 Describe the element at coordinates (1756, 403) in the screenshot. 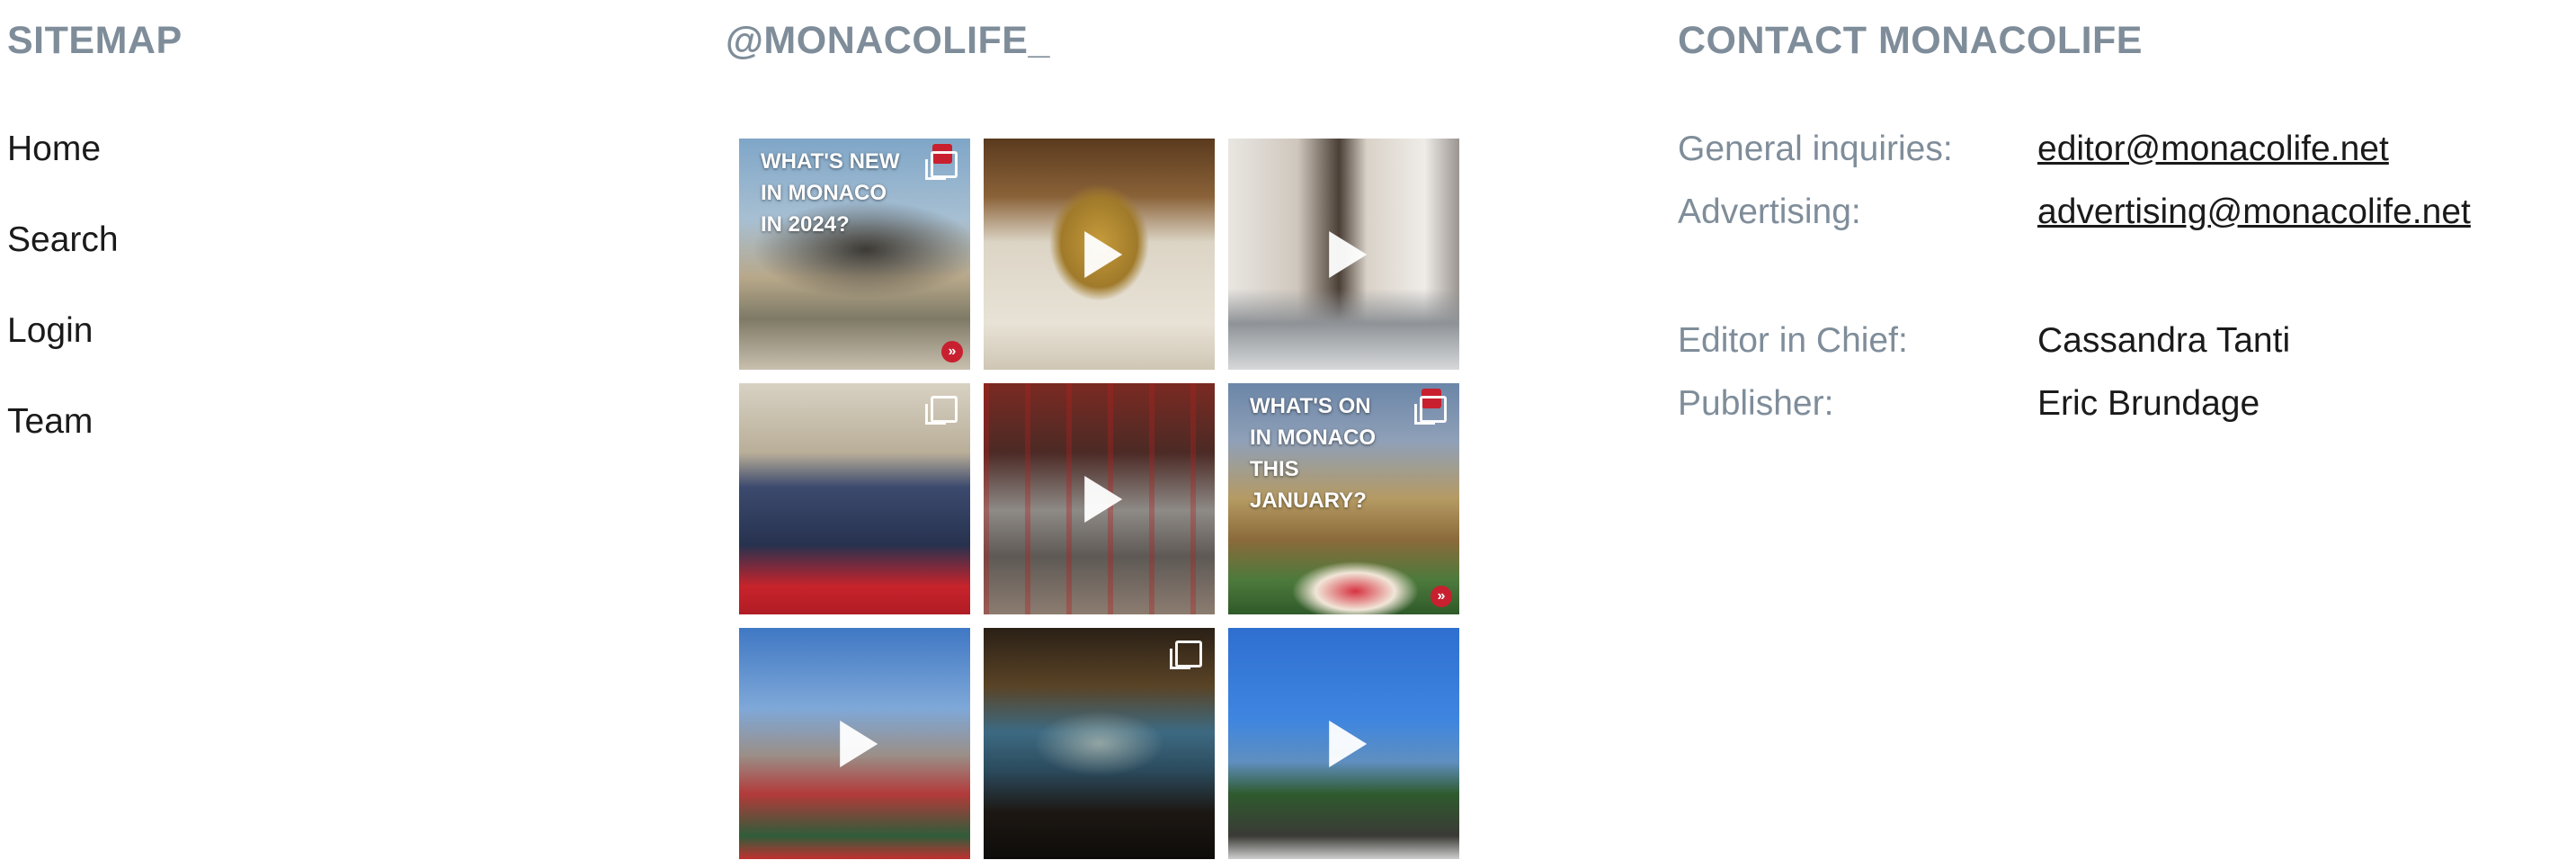

I see `publisher-label: Publisher:` at that location.